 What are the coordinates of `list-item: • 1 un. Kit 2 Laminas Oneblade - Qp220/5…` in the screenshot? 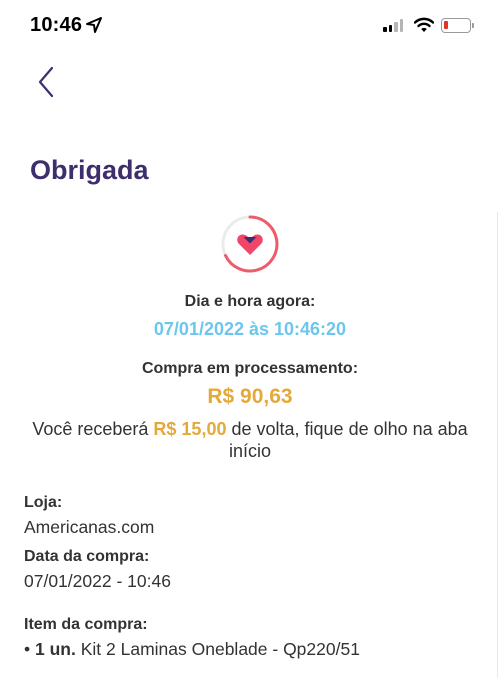 It's located at (192, 649).